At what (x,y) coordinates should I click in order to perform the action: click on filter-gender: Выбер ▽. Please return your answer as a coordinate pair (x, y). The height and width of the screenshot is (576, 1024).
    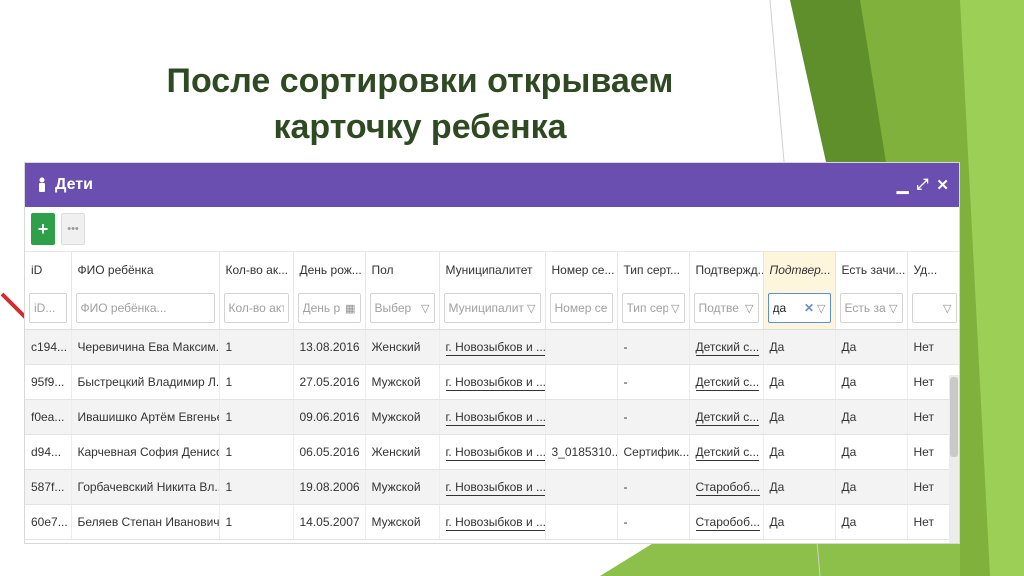
    Looking at the image, I should click on (402, 308).